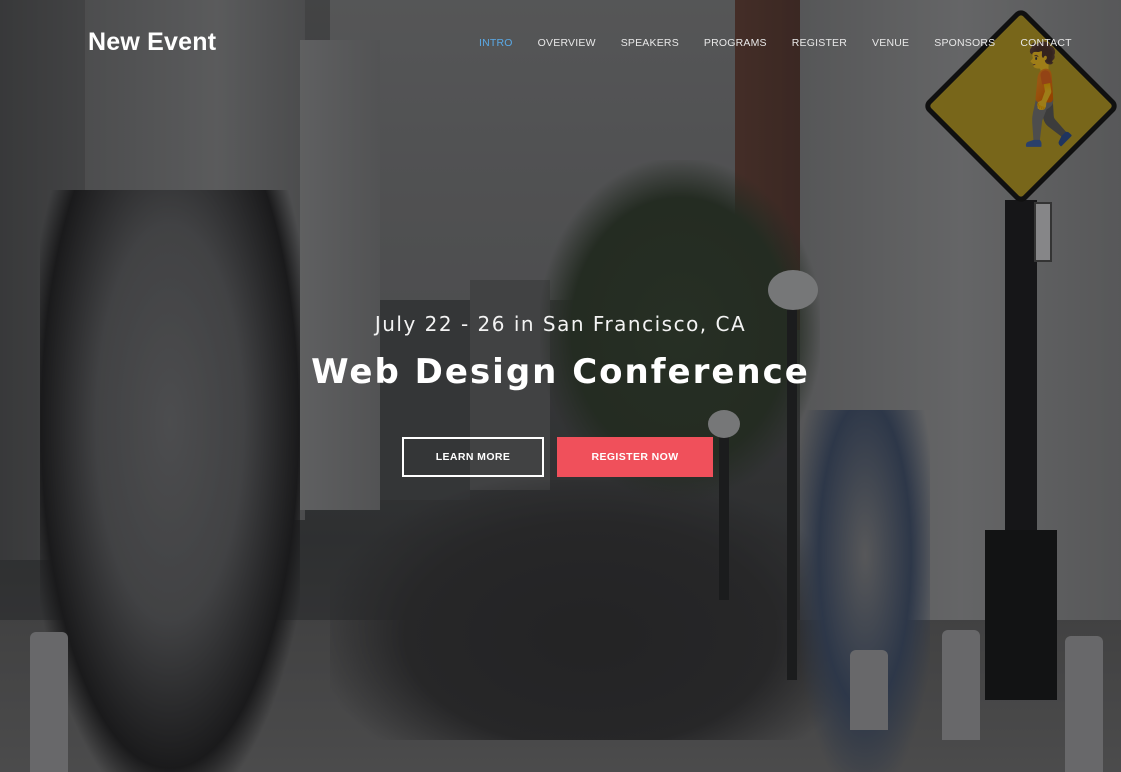 This screenshot has width=1121, height=772. Describe the element at coordinates (735, 43) in the screenshot. I see `nav-item-programs: PROGRAMS` at that location.